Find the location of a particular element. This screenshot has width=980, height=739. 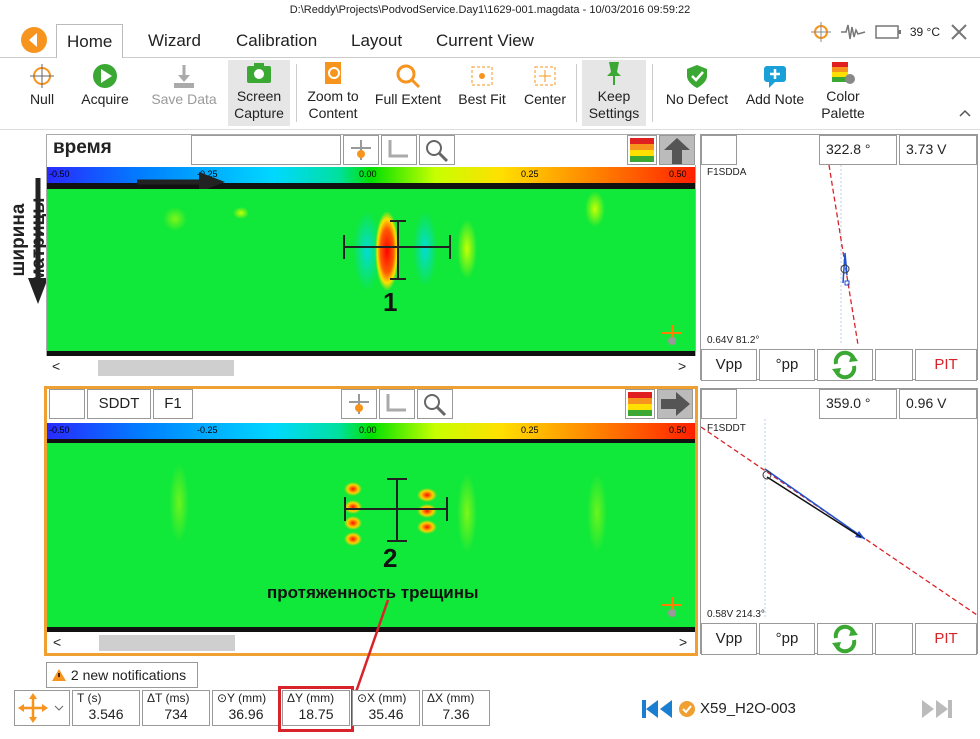

scale-tick: 0.00 is located at coordinates (368, 430).